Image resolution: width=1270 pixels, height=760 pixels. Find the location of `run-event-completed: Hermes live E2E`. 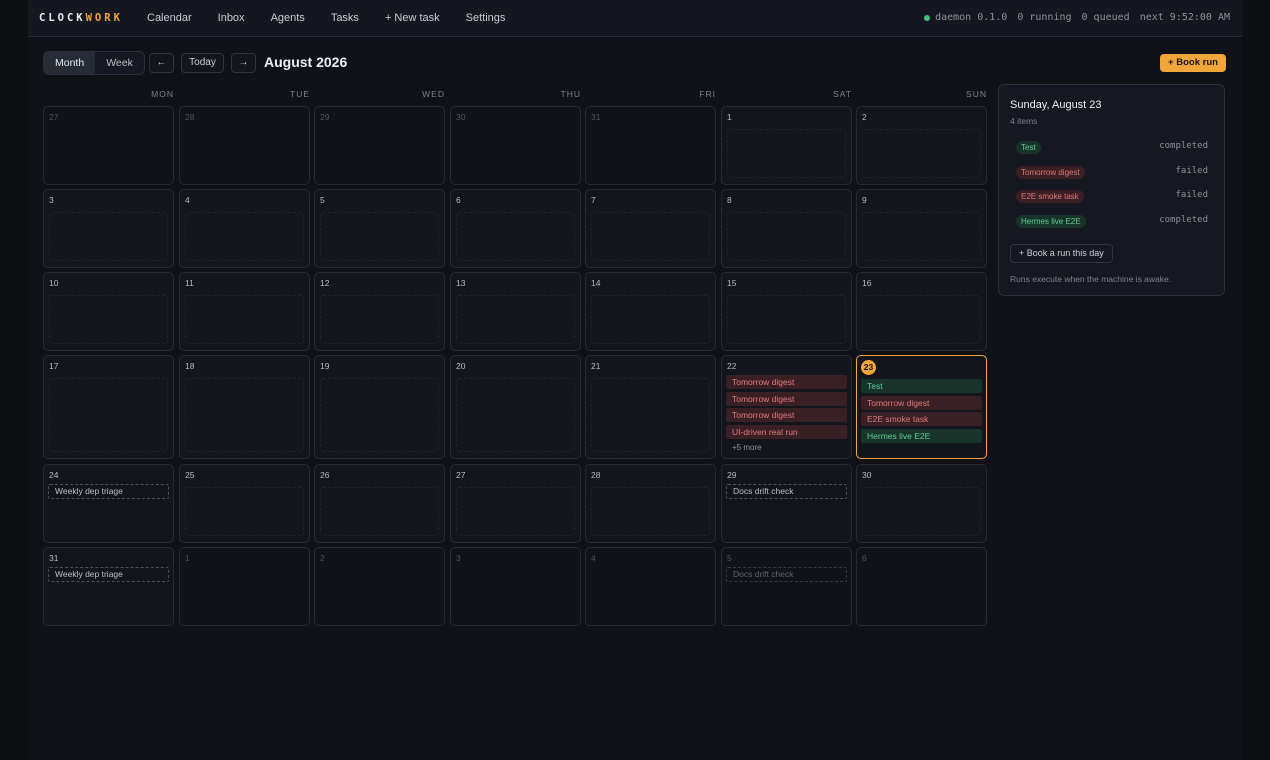

run-event-completed: Hermes live E2E is located at coordinates (921, 435).